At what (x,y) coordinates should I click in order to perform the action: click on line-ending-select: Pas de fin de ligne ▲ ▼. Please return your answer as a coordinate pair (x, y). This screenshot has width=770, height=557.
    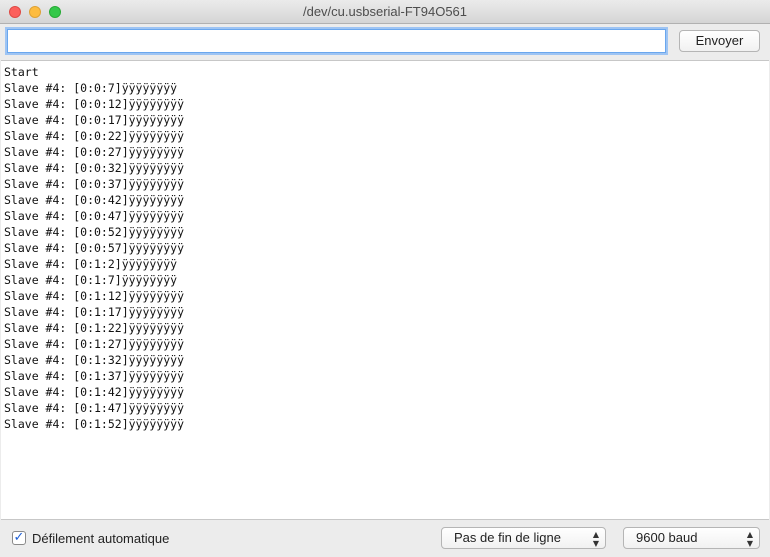
    Looking at the image, I should click on (523, 538).